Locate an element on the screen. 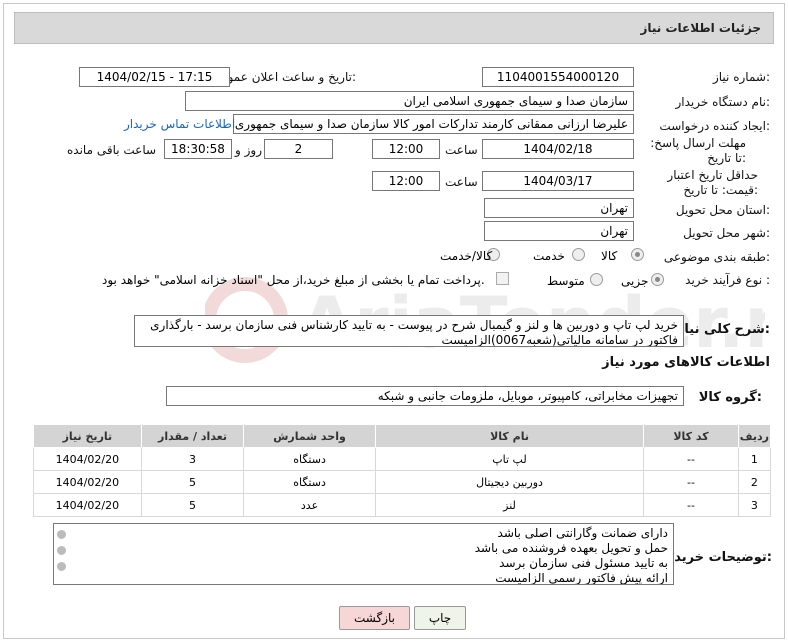 The width and height of the screenshot is (788, 642). reply-time-field: 12:00 is located at coordinates (406, 149).